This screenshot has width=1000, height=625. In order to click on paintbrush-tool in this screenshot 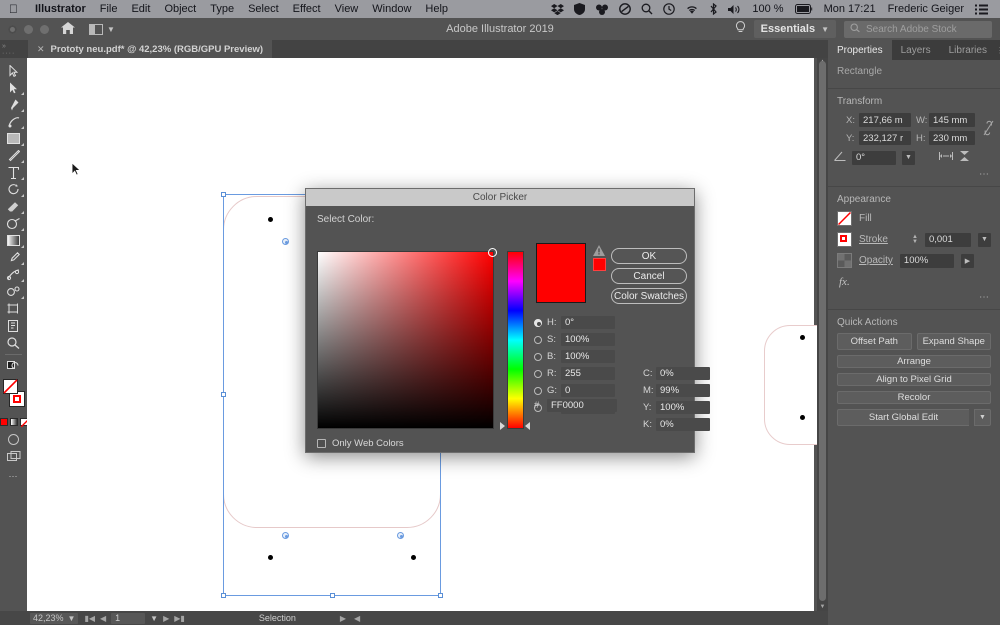, I will do `click(13, 155)`.